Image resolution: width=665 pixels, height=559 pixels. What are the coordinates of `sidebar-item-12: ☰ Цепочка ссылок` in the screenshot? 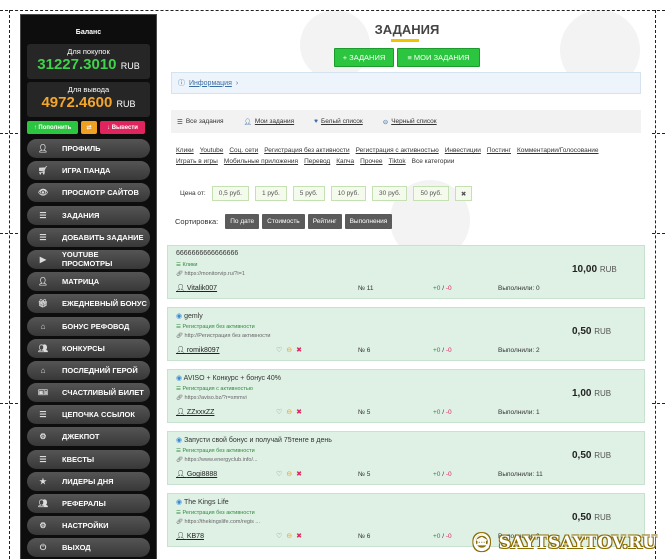 It's located at (88, 415).